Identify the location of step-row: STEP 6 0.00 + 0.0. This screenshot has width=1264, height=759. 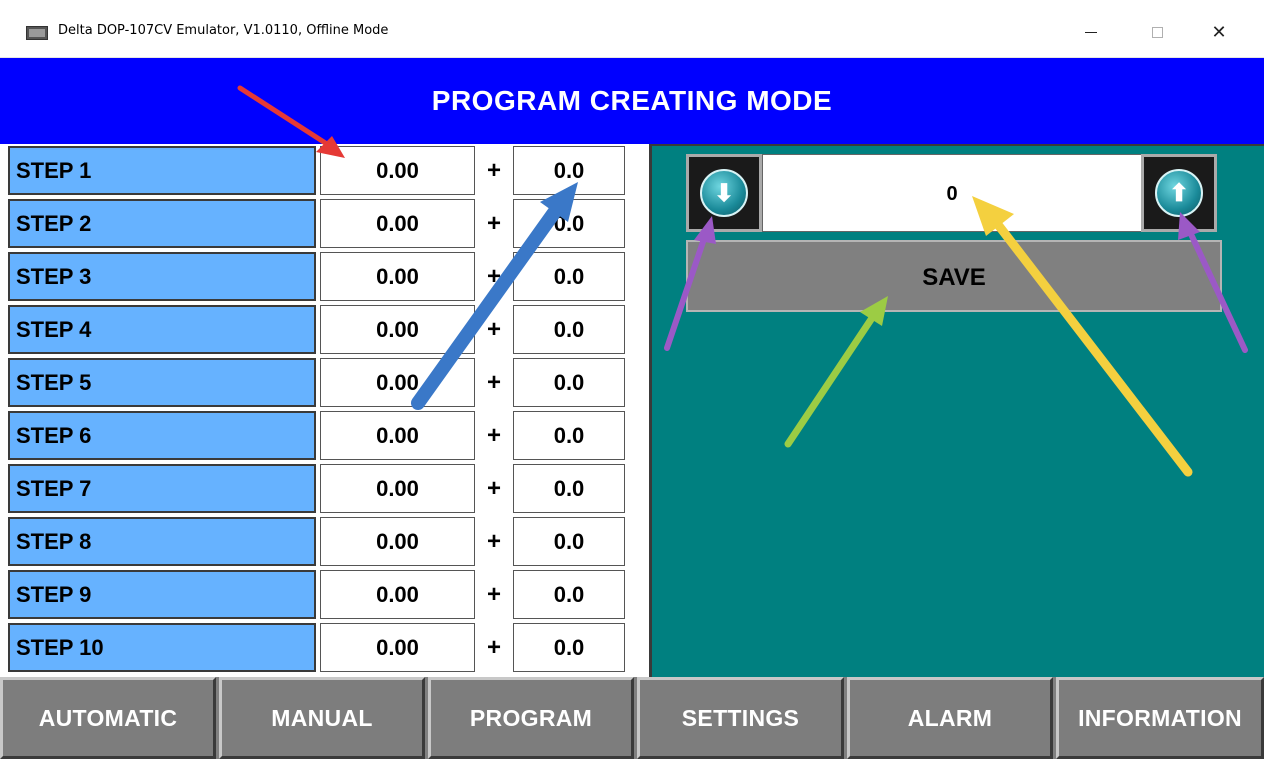
(324, 435).